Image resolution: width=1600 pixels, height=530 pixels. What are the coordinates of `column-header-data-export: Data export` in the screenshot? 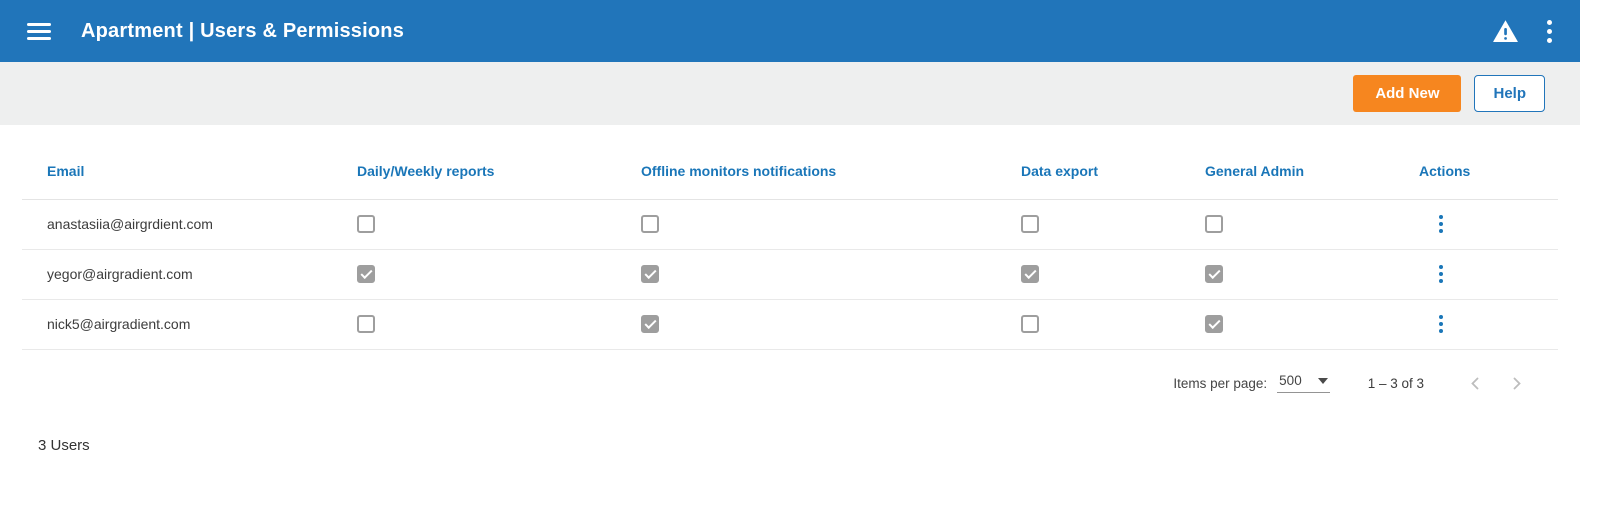 It's located at (1113, 171).